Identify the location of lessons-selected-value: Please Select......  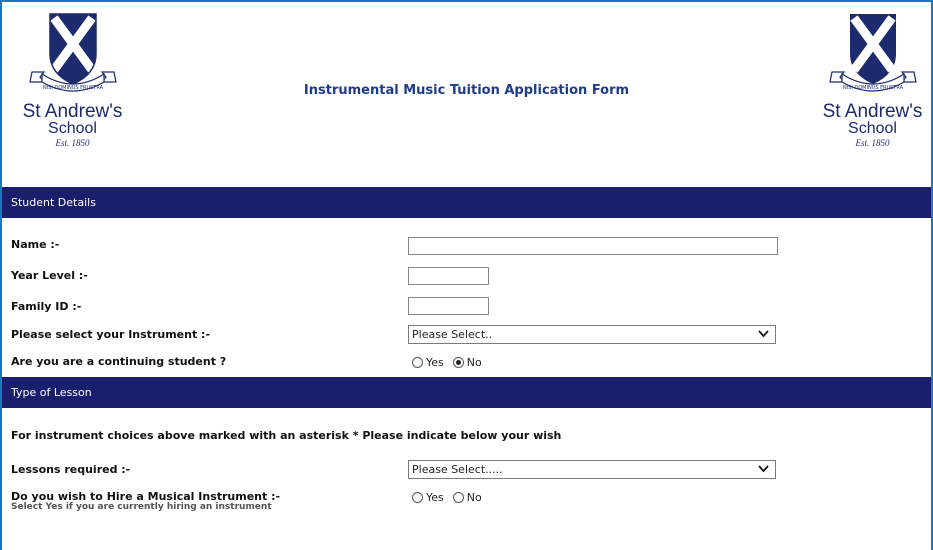
(457, 469).